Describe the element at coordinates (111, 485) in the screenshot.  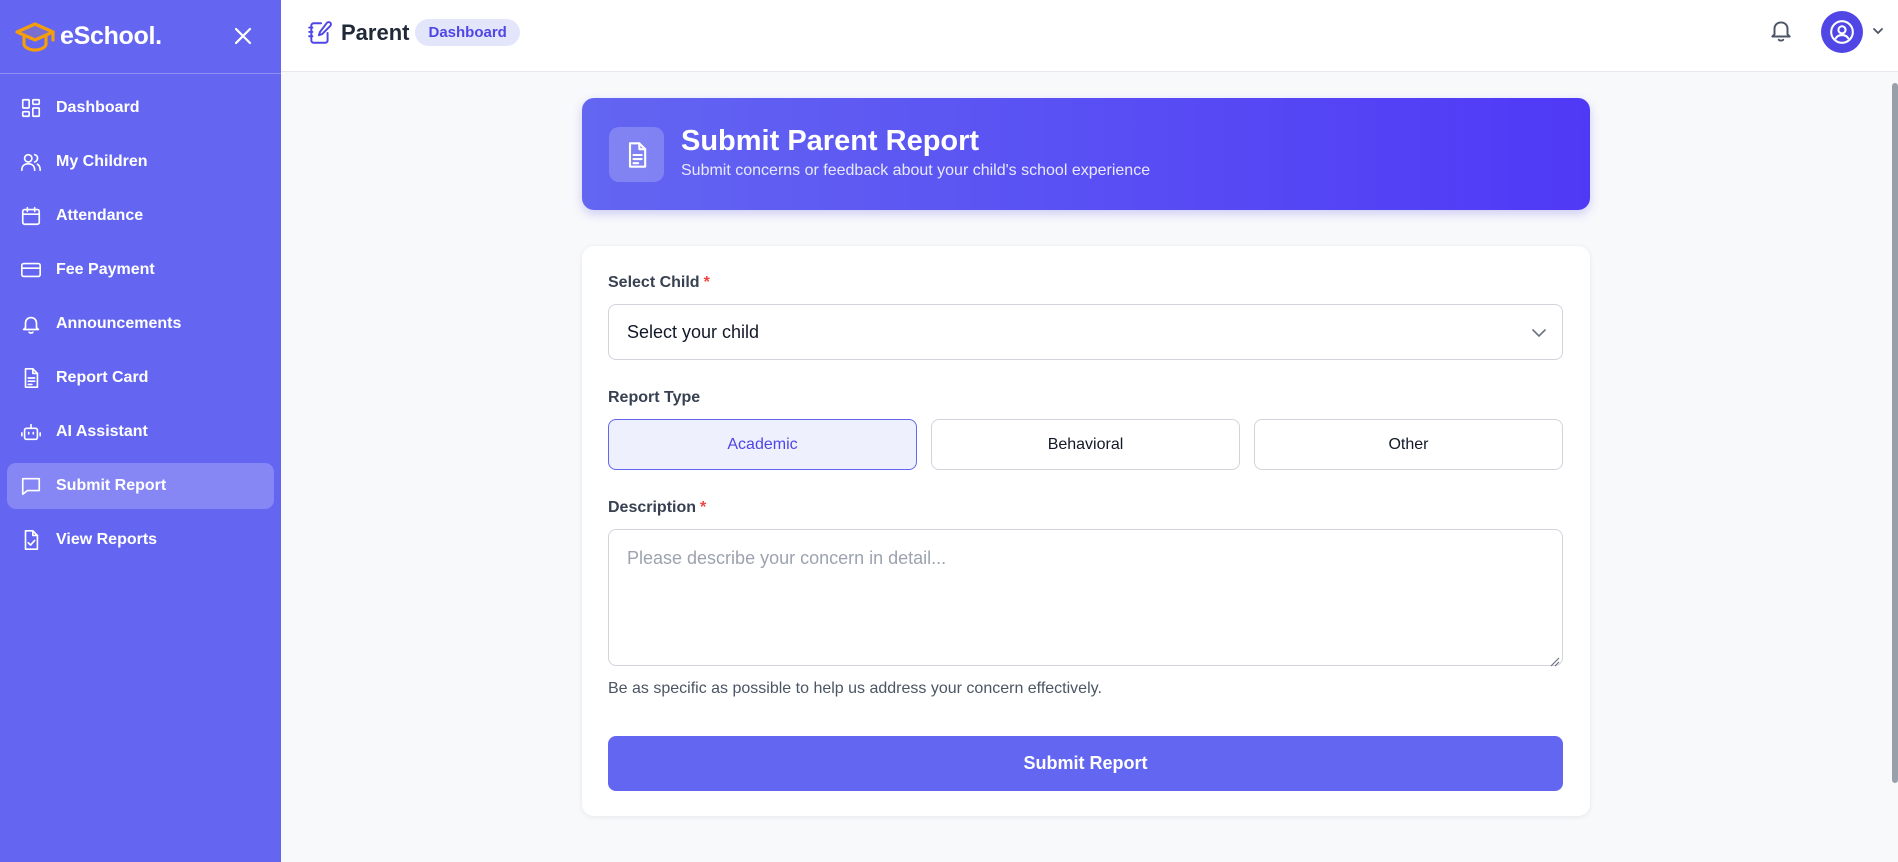
I see `sidebar-item-label: Submit Report` at that location.